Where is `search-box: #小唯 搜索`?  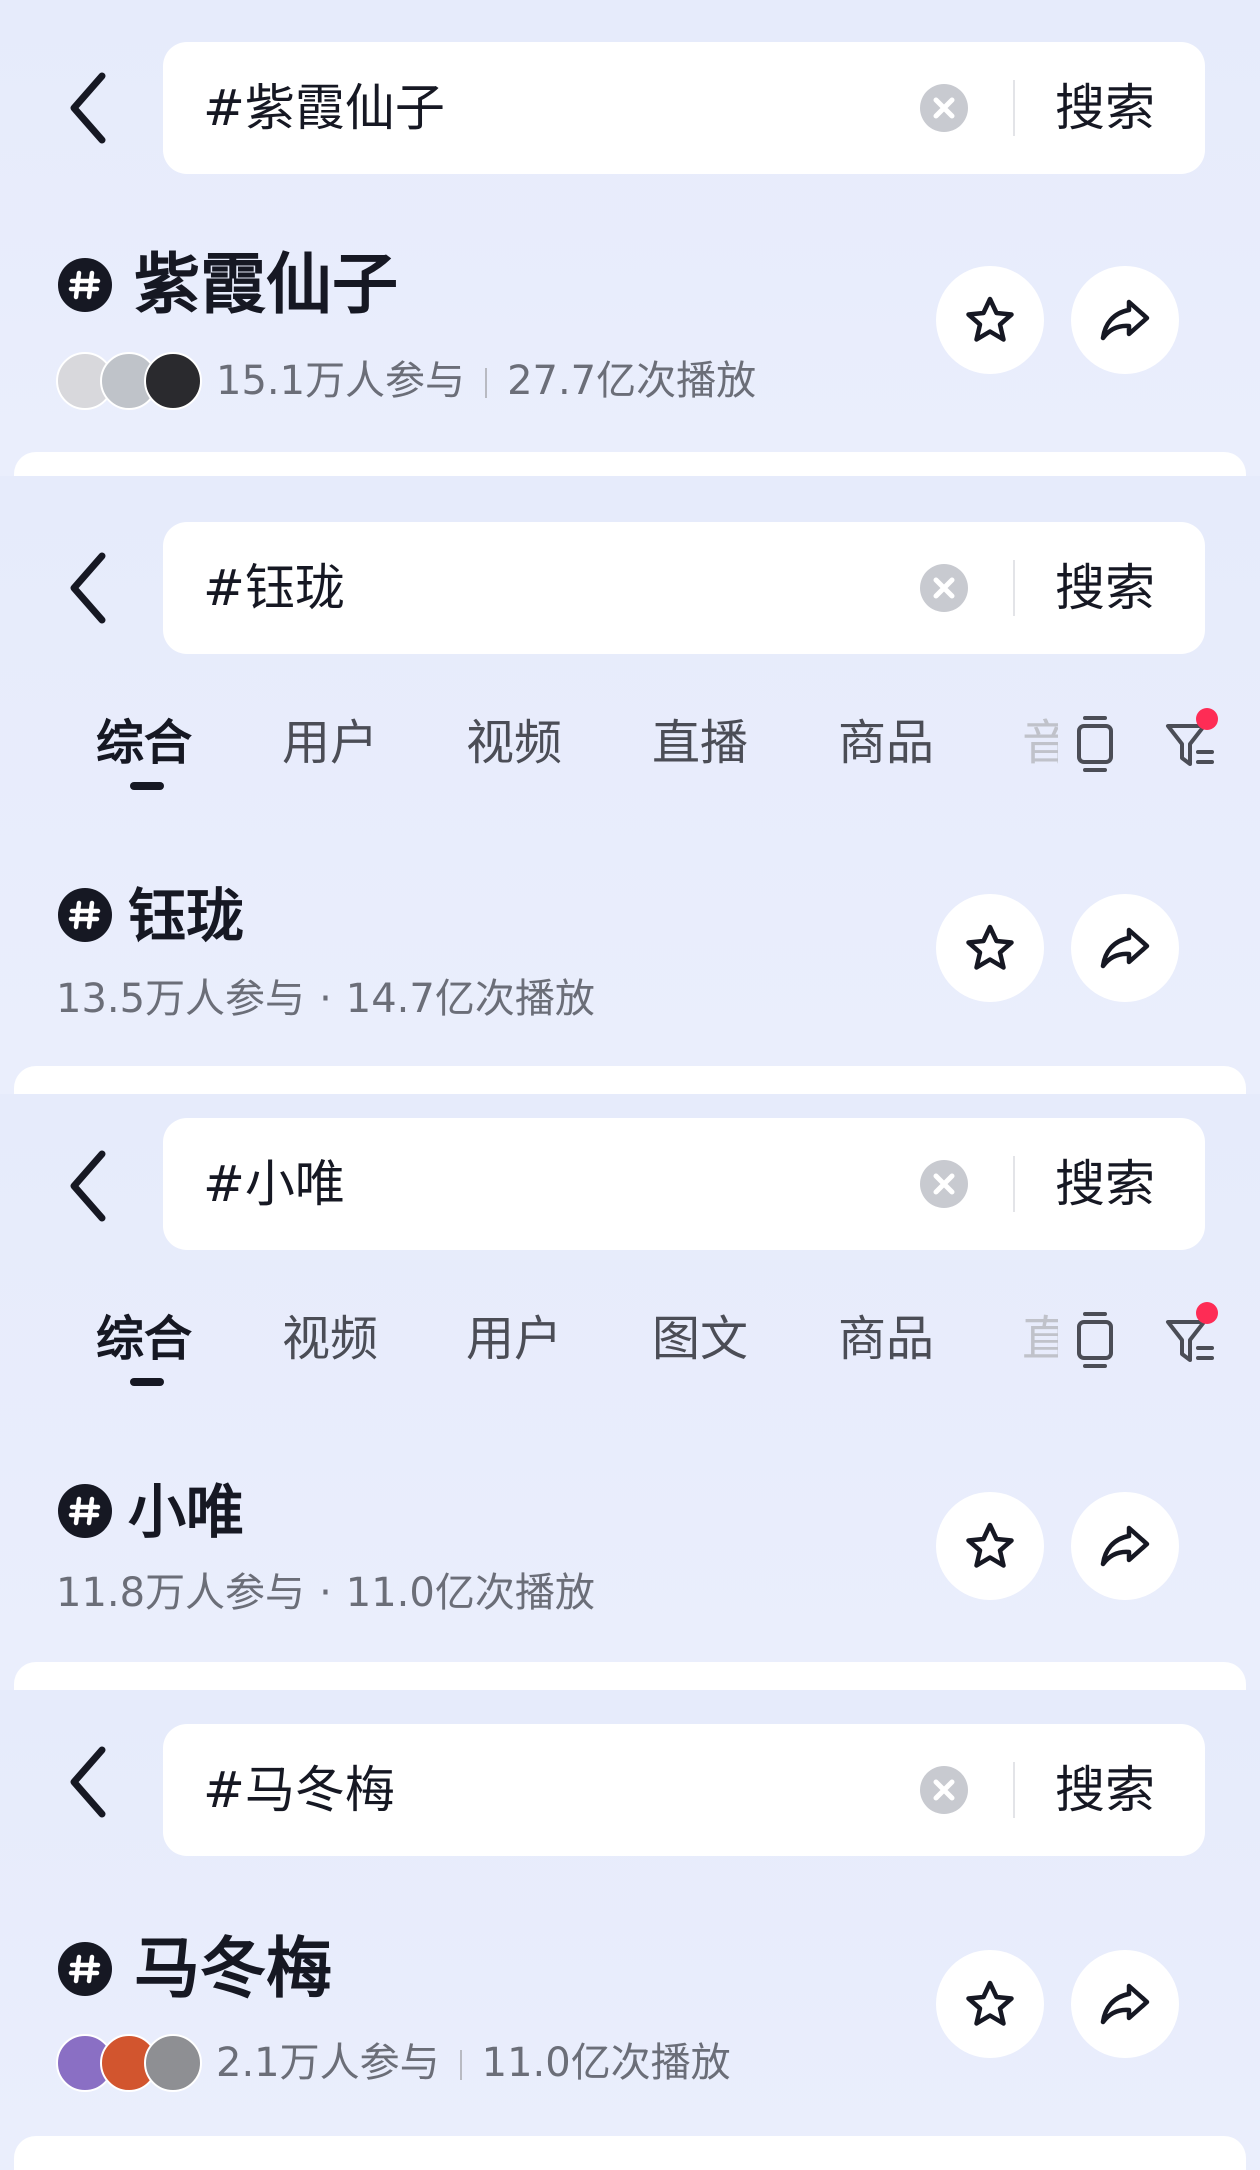
search-box: #小唯 搜索 is located at coordinates (684, 1184).